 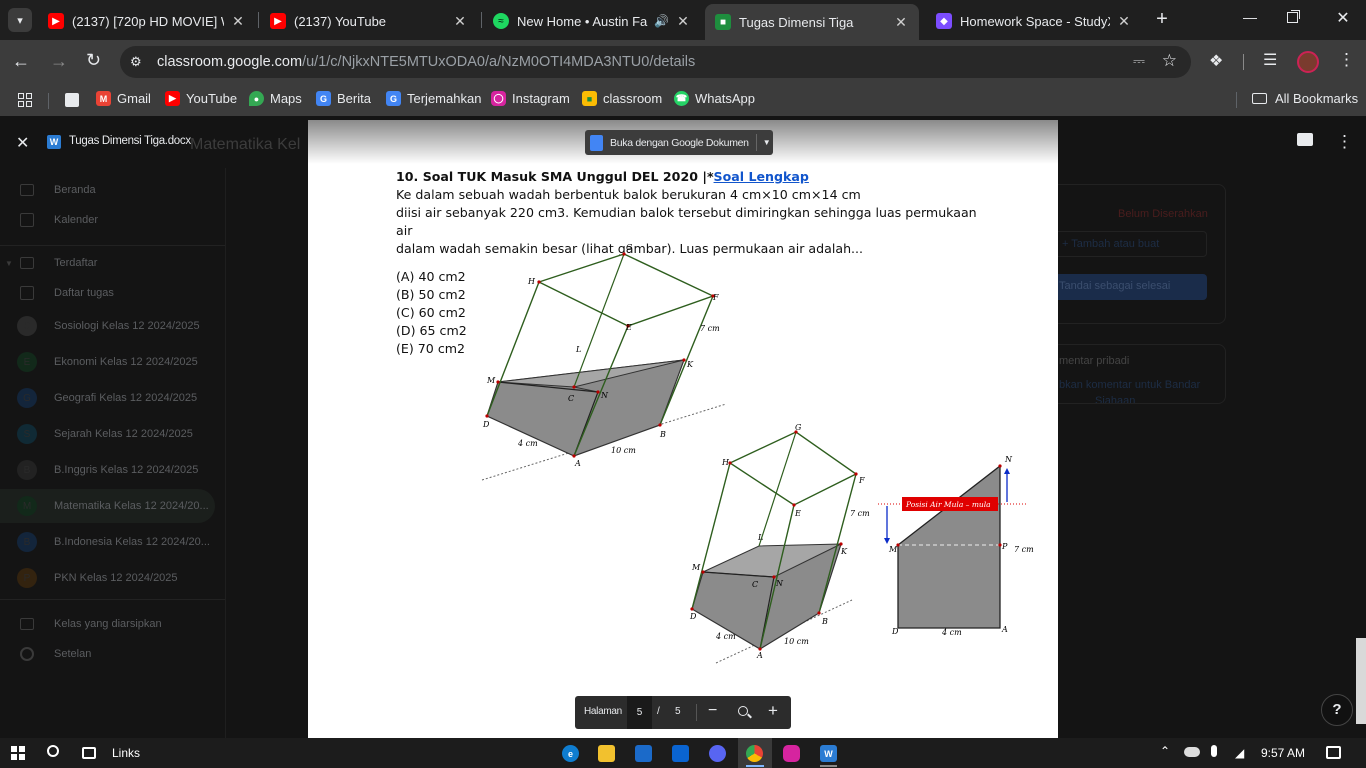 What do you see at coordinates (812, 22) in the screenshot?
I see `tab-tugas-dimensi-tiga: ■ Tugas Dimensi Tiga ✕` at bounding box center [812, 22].